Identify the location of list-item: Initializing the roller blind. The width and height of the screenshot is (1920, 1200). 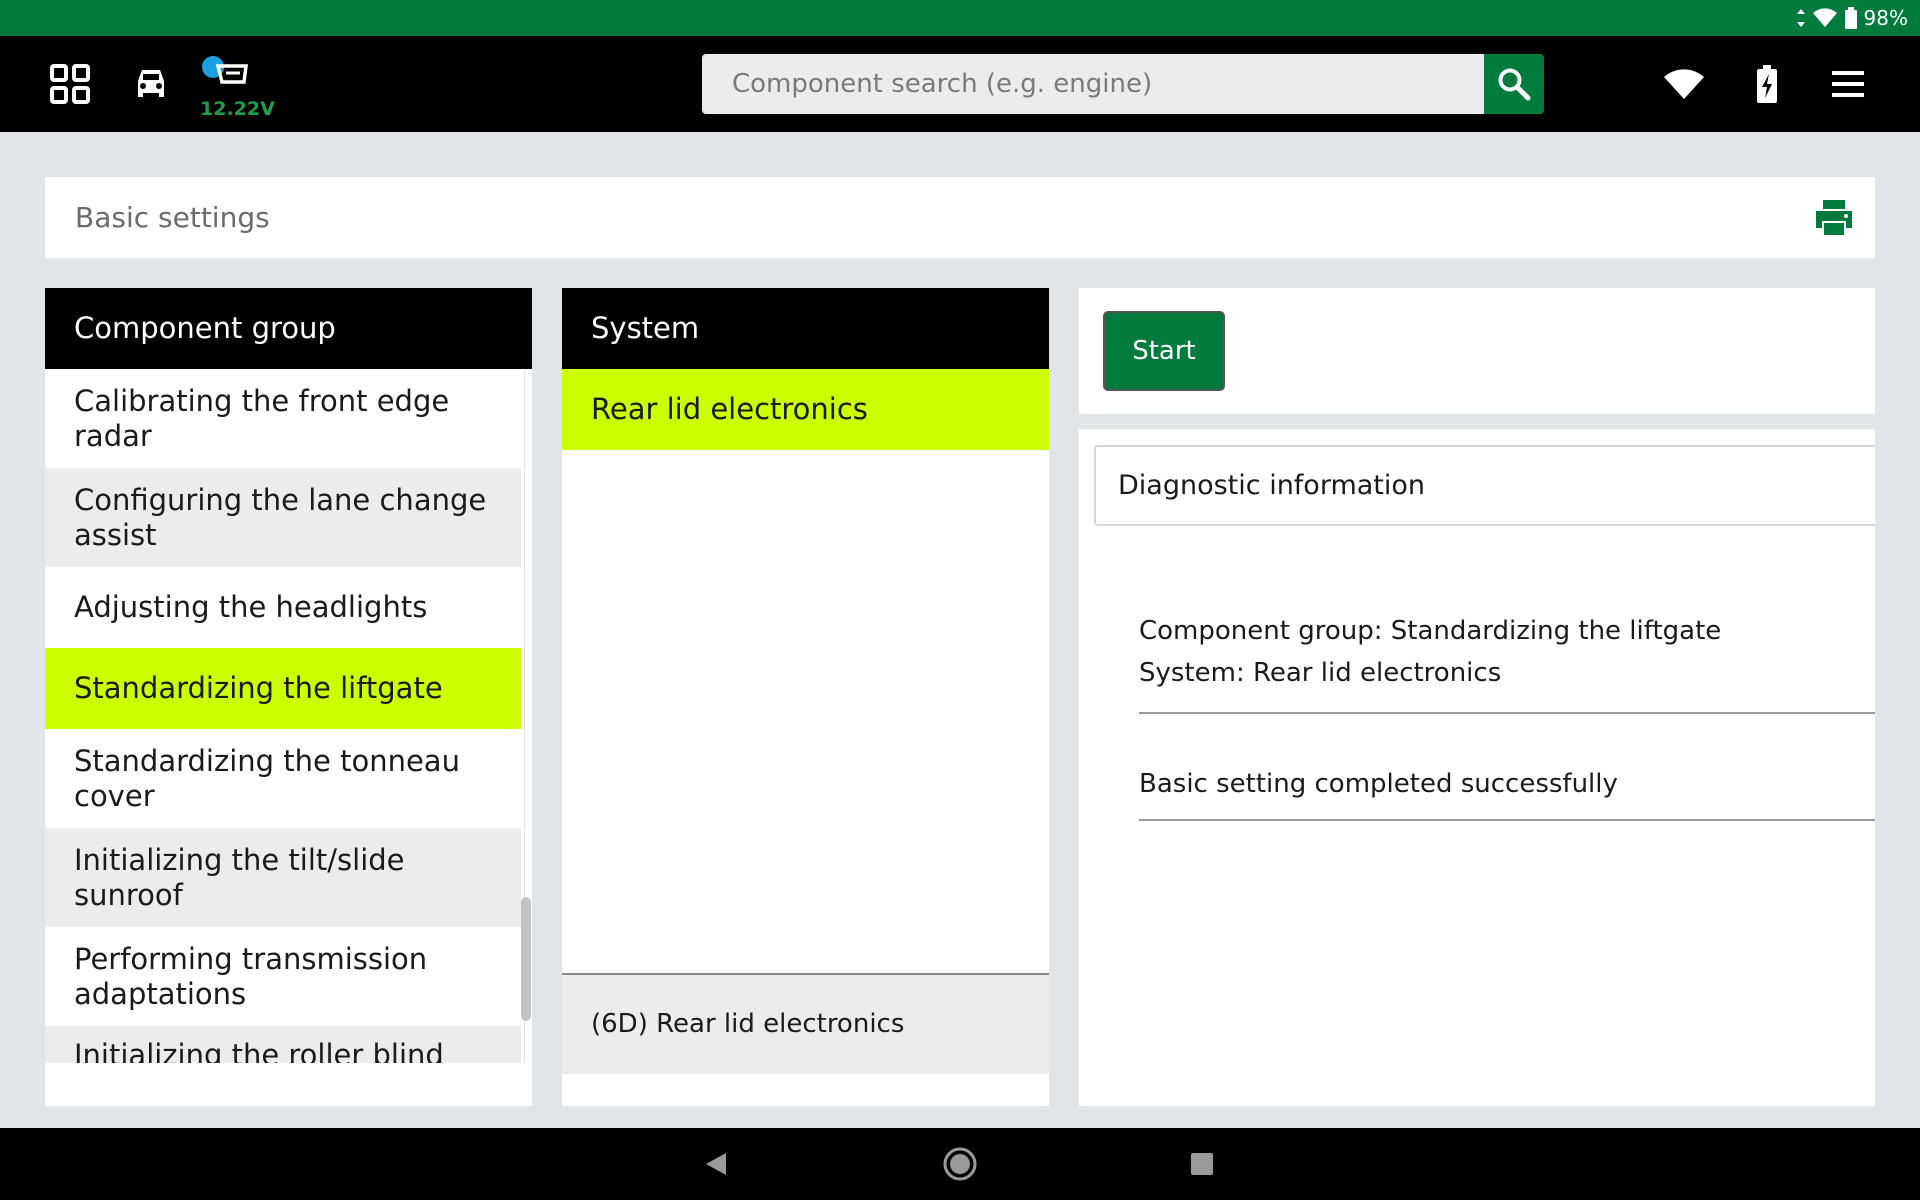
(283, 1044).